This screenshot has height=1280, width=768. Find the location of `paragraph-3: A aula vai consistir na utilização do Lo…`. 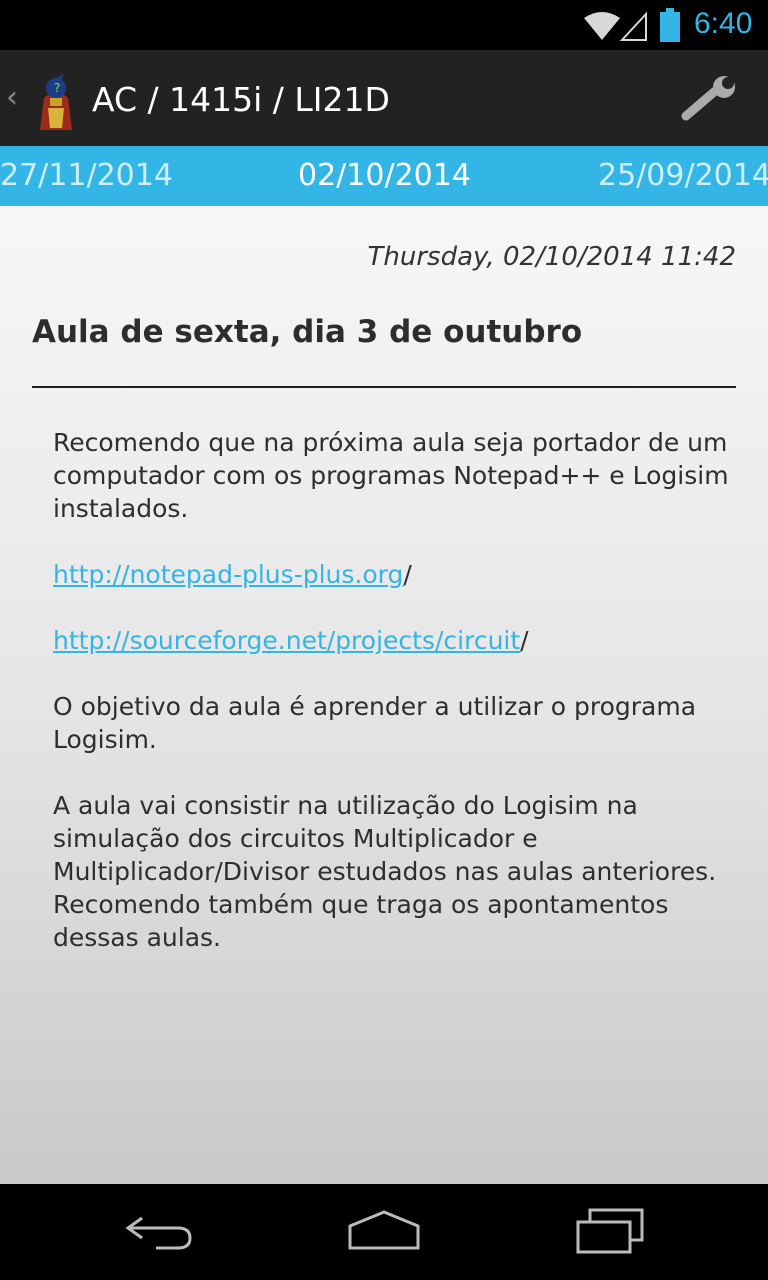

paragraph-3: A aula vai consistir na utilização do Lo… is located at coordinates (385, 871).